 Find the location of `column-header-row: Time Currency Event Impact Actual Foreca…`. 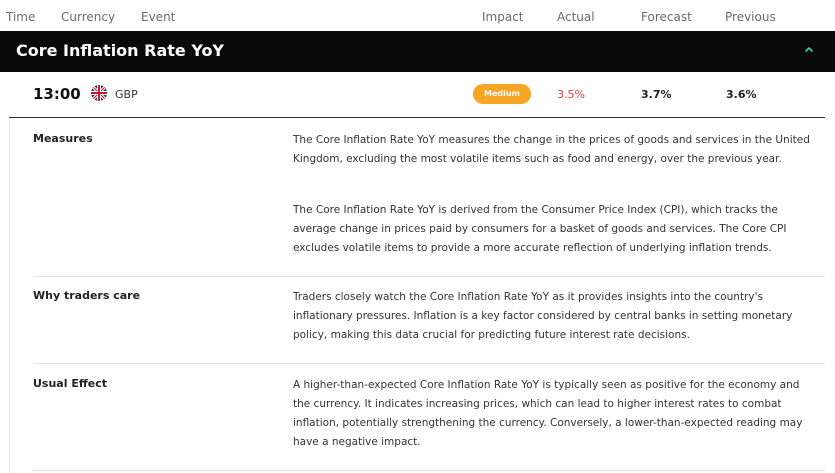

column-header-row: Time Currency Event Impact Actual Foreca… is located at coordinates (417, 15).